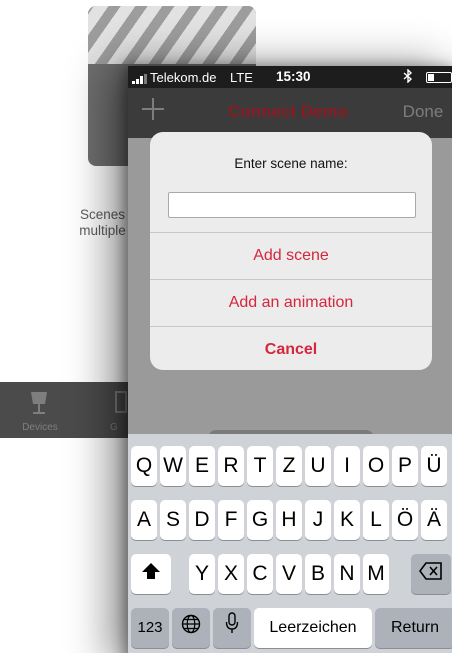 The width and height of the screenshot is (452, 653). Describe the element at coordinates (231, 520) in the screenshot. I see `key-f: F` at that location.